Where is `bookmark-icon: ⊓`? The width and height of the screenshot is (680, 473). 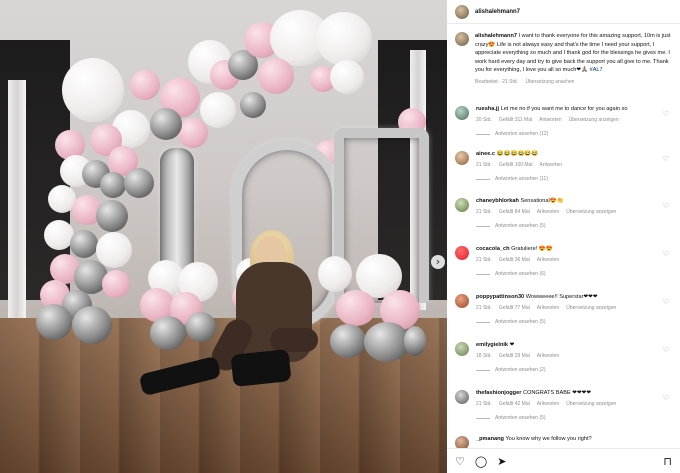 bookmark-icon: ⊓ is located at coordinates (667, 461).